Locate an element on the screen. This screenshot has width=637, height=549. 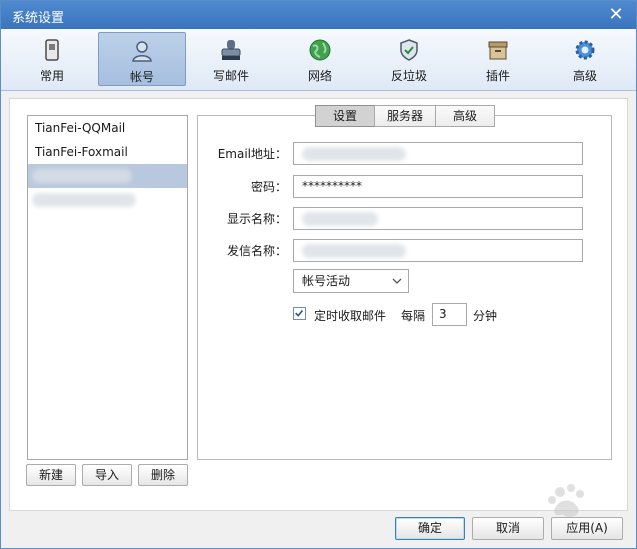
title-bar: 系统设置 ✕ is located at coordinates (318, 15).